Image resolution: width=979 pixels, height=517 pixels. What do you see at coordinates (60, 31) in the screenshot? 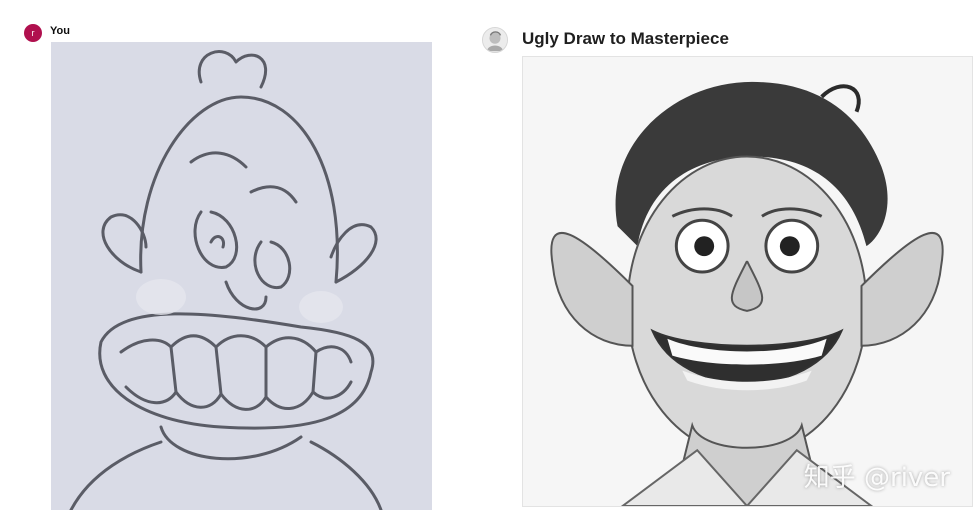
I see `user-author-label: You` at bounding box center [60, 31].